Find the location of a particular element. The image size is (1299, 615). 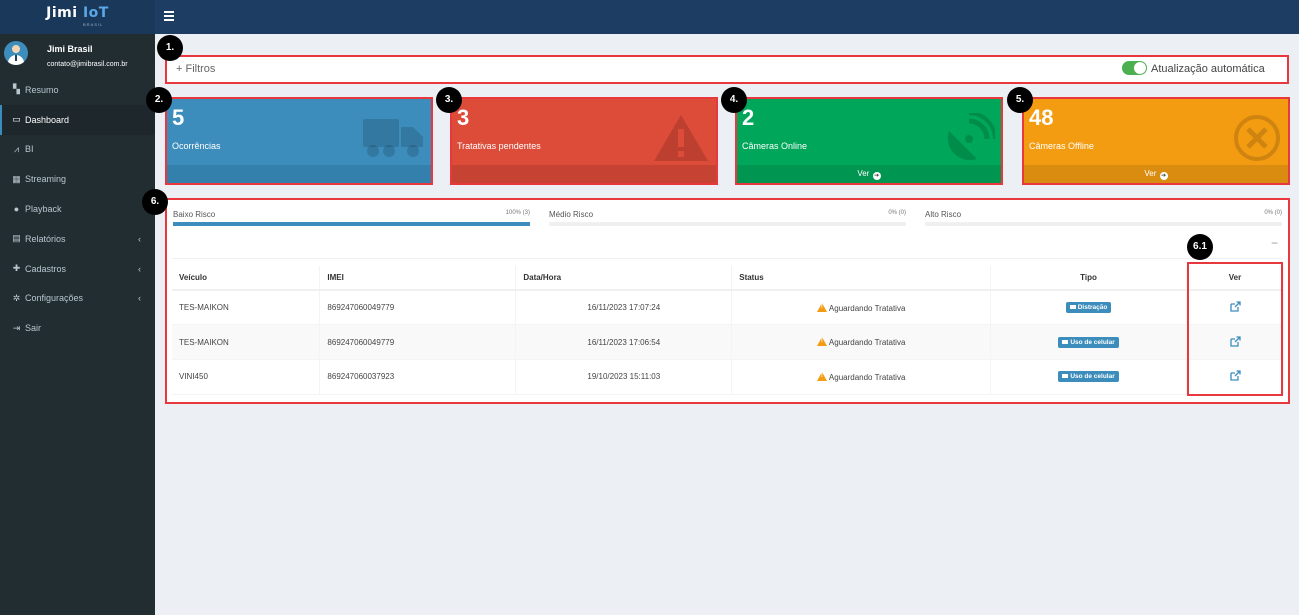

logo: Jimi IoT BRASIL is located at coordinates (77, 17).